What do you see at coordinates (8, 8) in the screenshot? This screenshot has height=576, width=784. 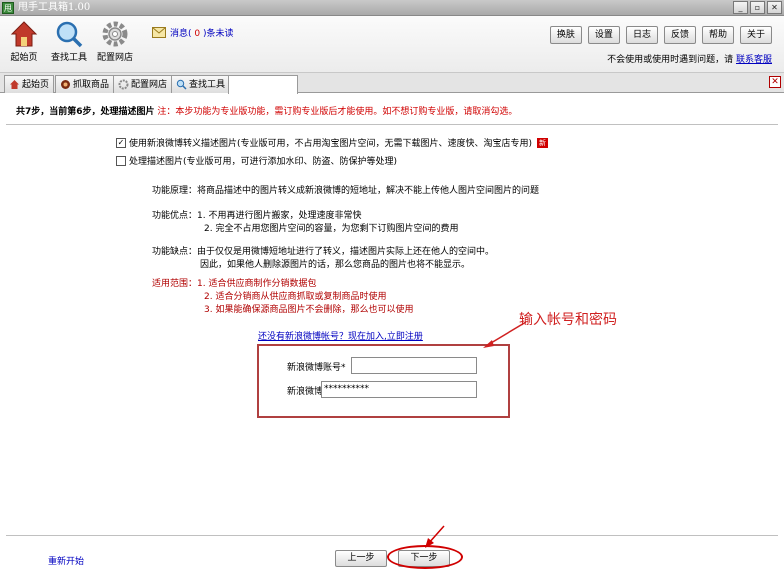 I see `app-icon: 甩` at bounding box center [8, 8].